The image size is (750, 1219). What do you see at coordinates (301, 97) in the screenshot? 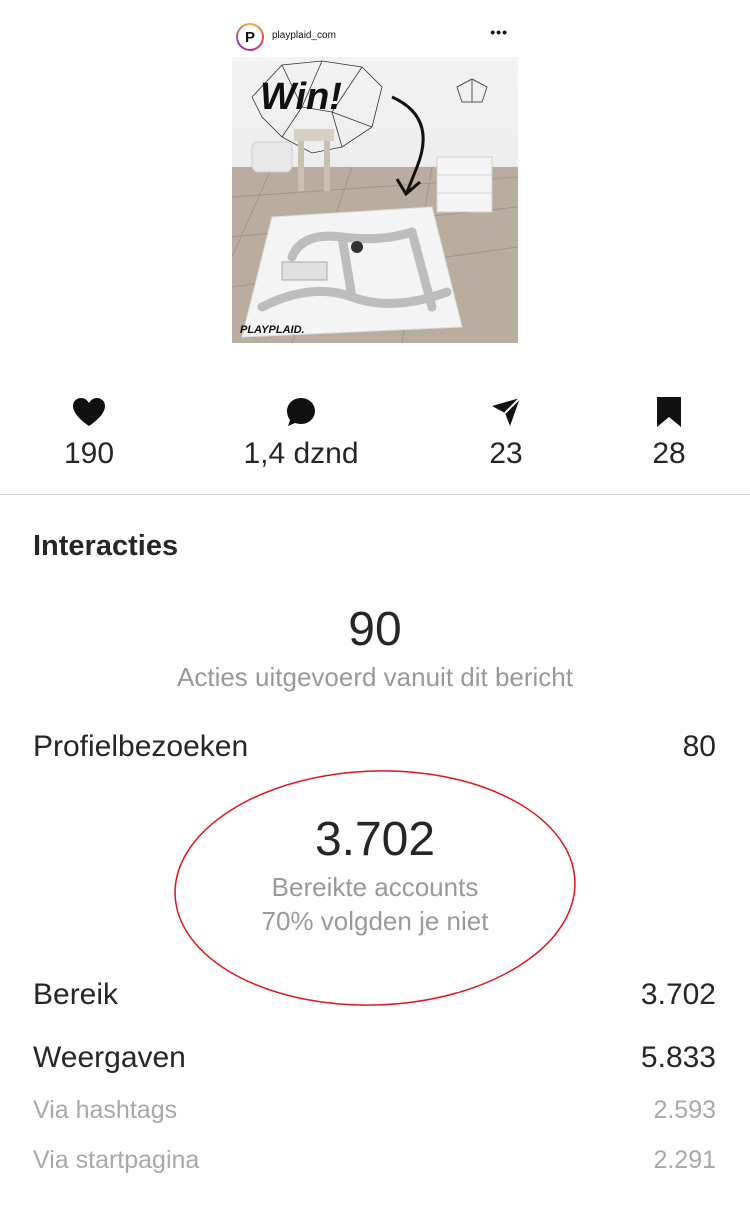
I see `post-overlay-text: Win!` at bounding box center [301, 97].